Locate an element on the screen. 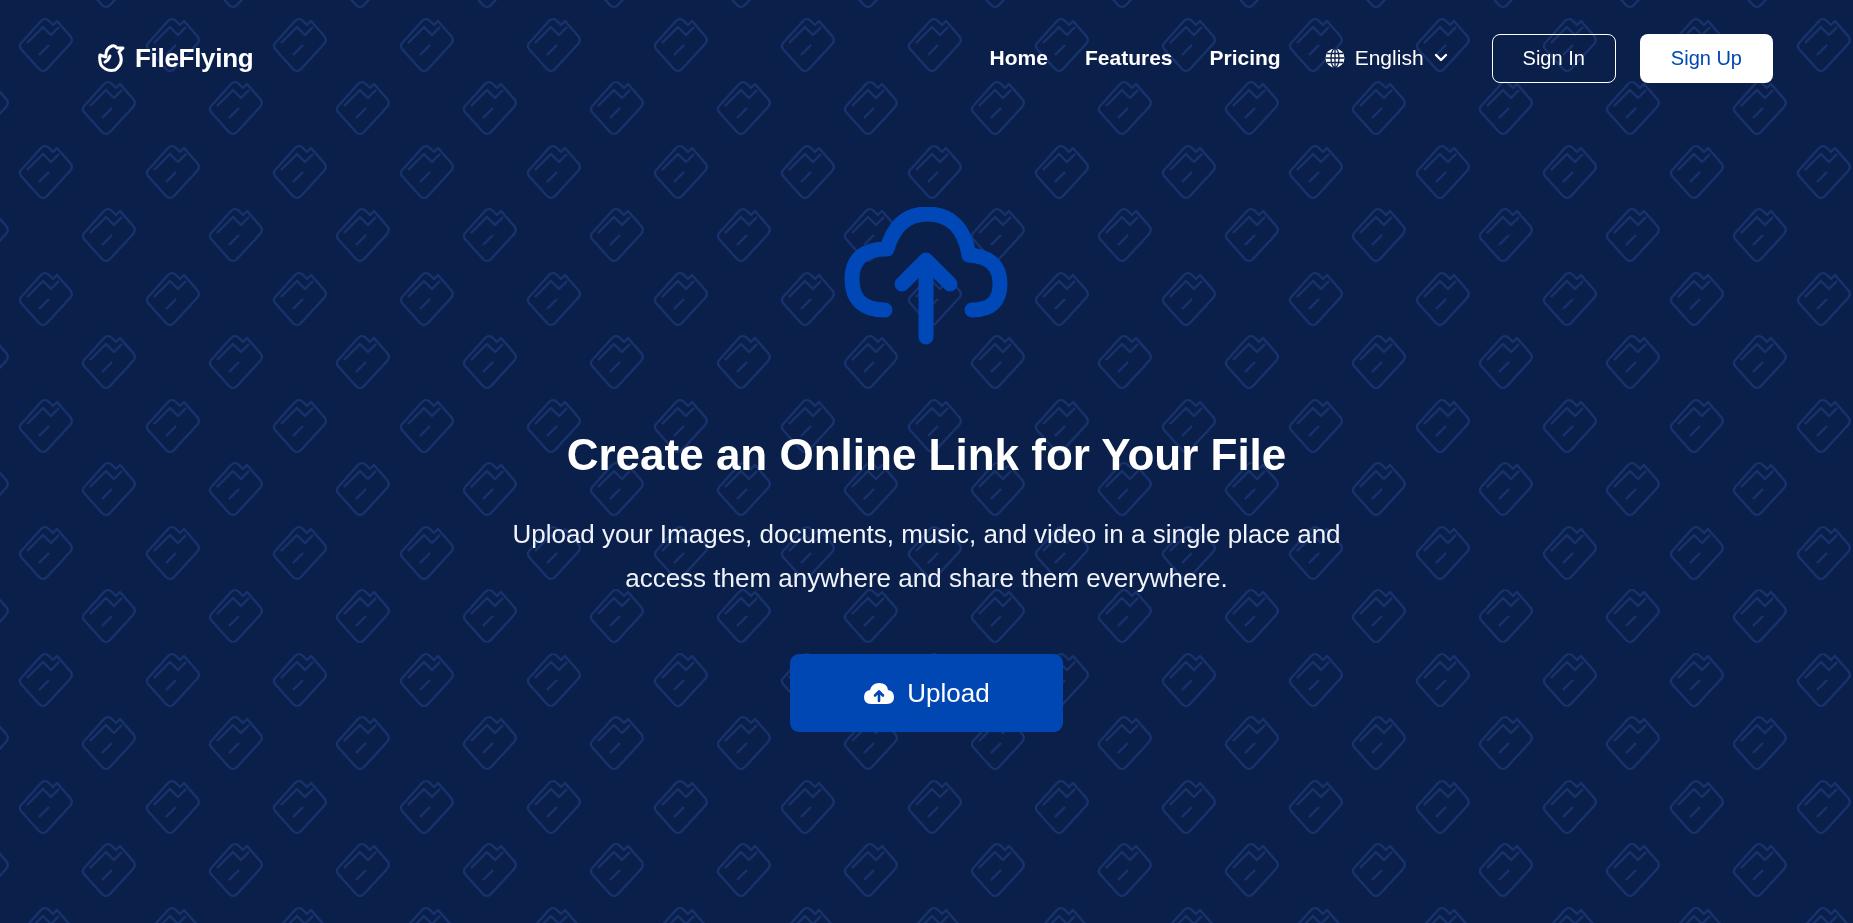  hero-subtitle: Upload your Images, documents, music, and video in a single place and access them anywhere and share them everywhere. is located at coordinates (926, 556).